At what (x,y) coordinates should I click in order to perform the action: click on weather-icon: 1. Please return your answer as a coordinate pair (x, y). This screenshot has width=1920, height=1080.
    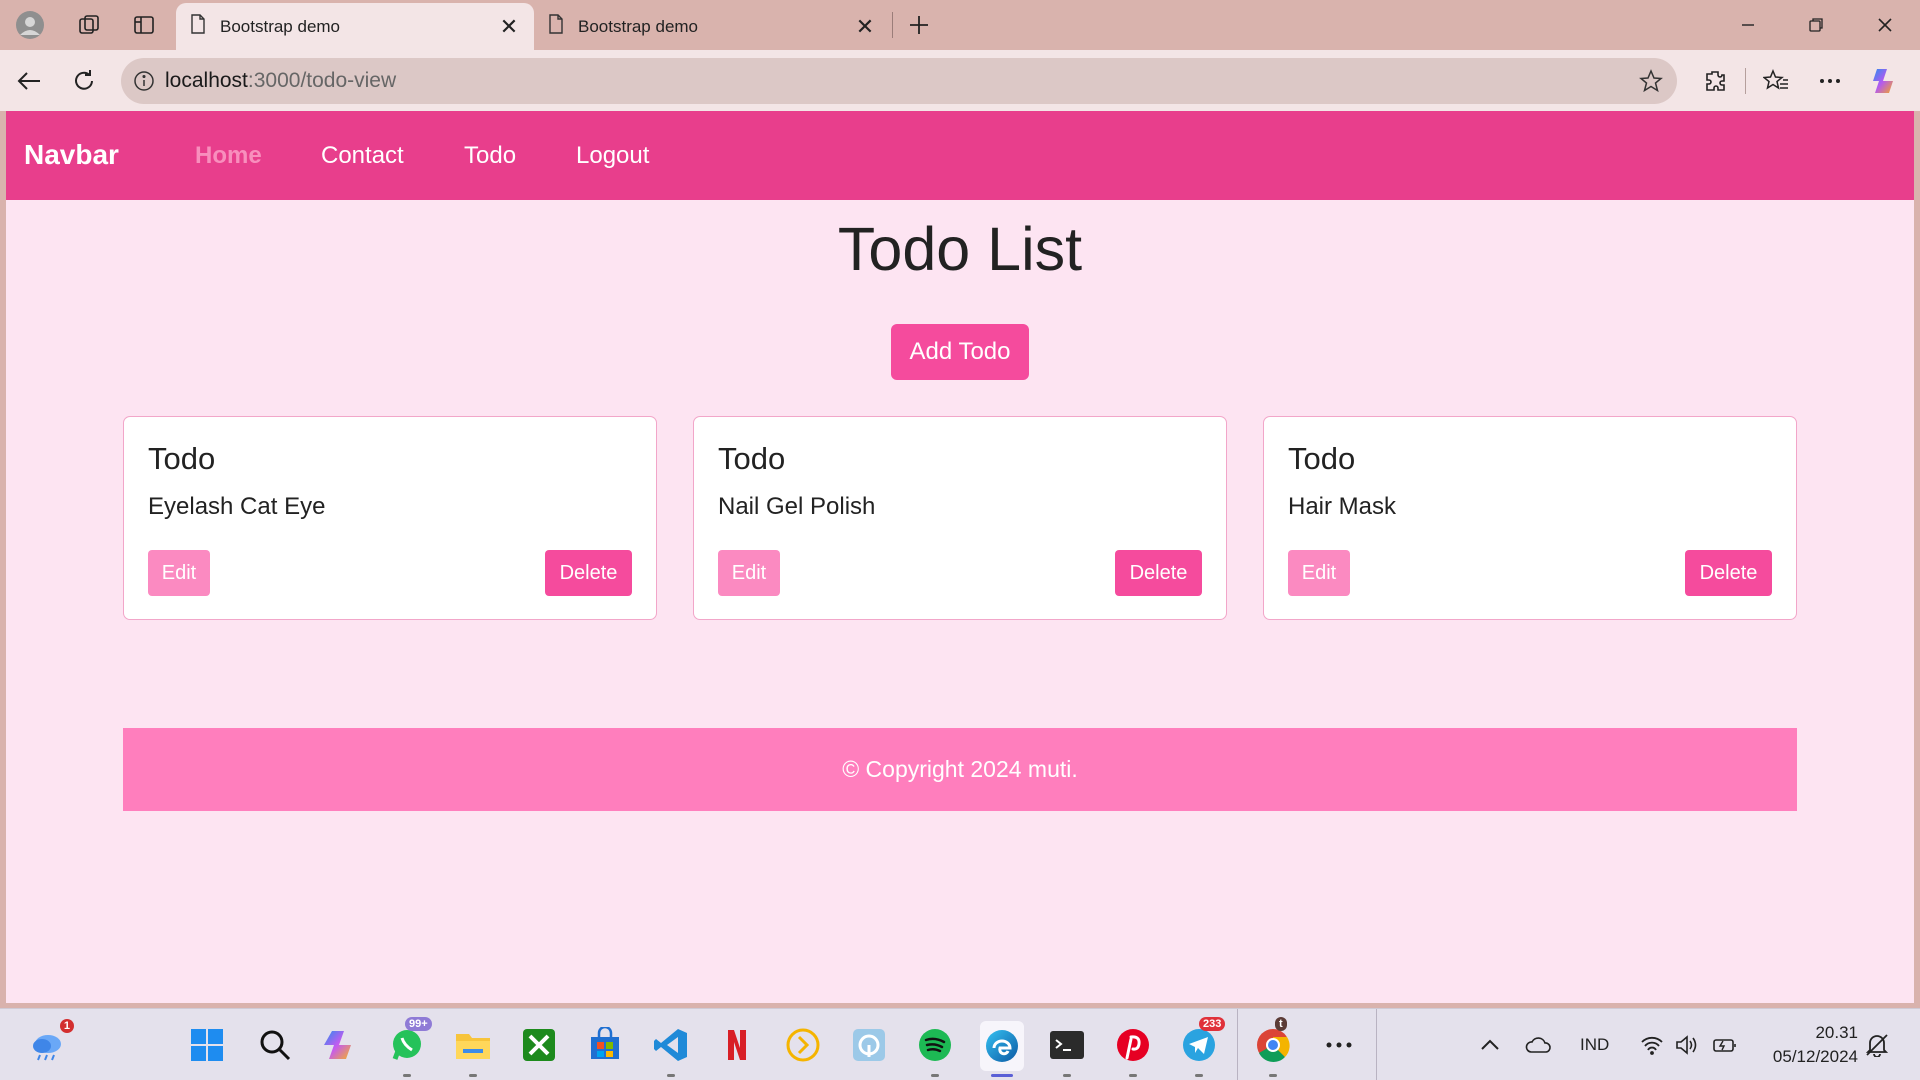
    Looking at the image, I should click on (51, 1042).